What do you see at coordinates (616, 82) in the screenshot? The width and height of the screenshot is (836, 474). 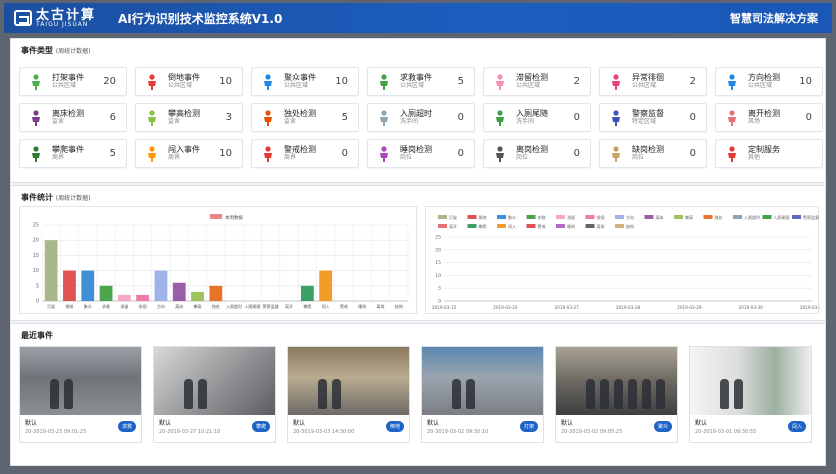 I see `wander-icon` at bounding box center [616, 82].